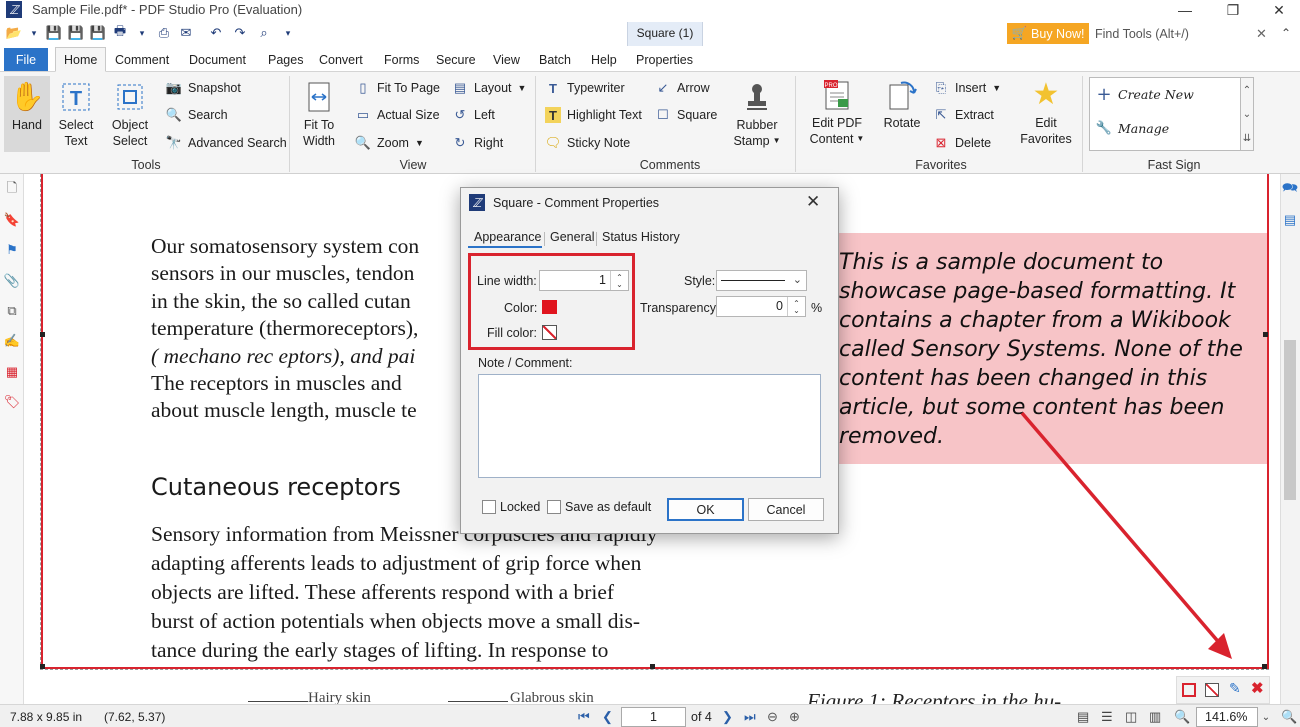  What do you see at coordinates (12, 372) in the screenshot?
I see `comments-panel-icon: ▦` at bounding box center [12, 372].